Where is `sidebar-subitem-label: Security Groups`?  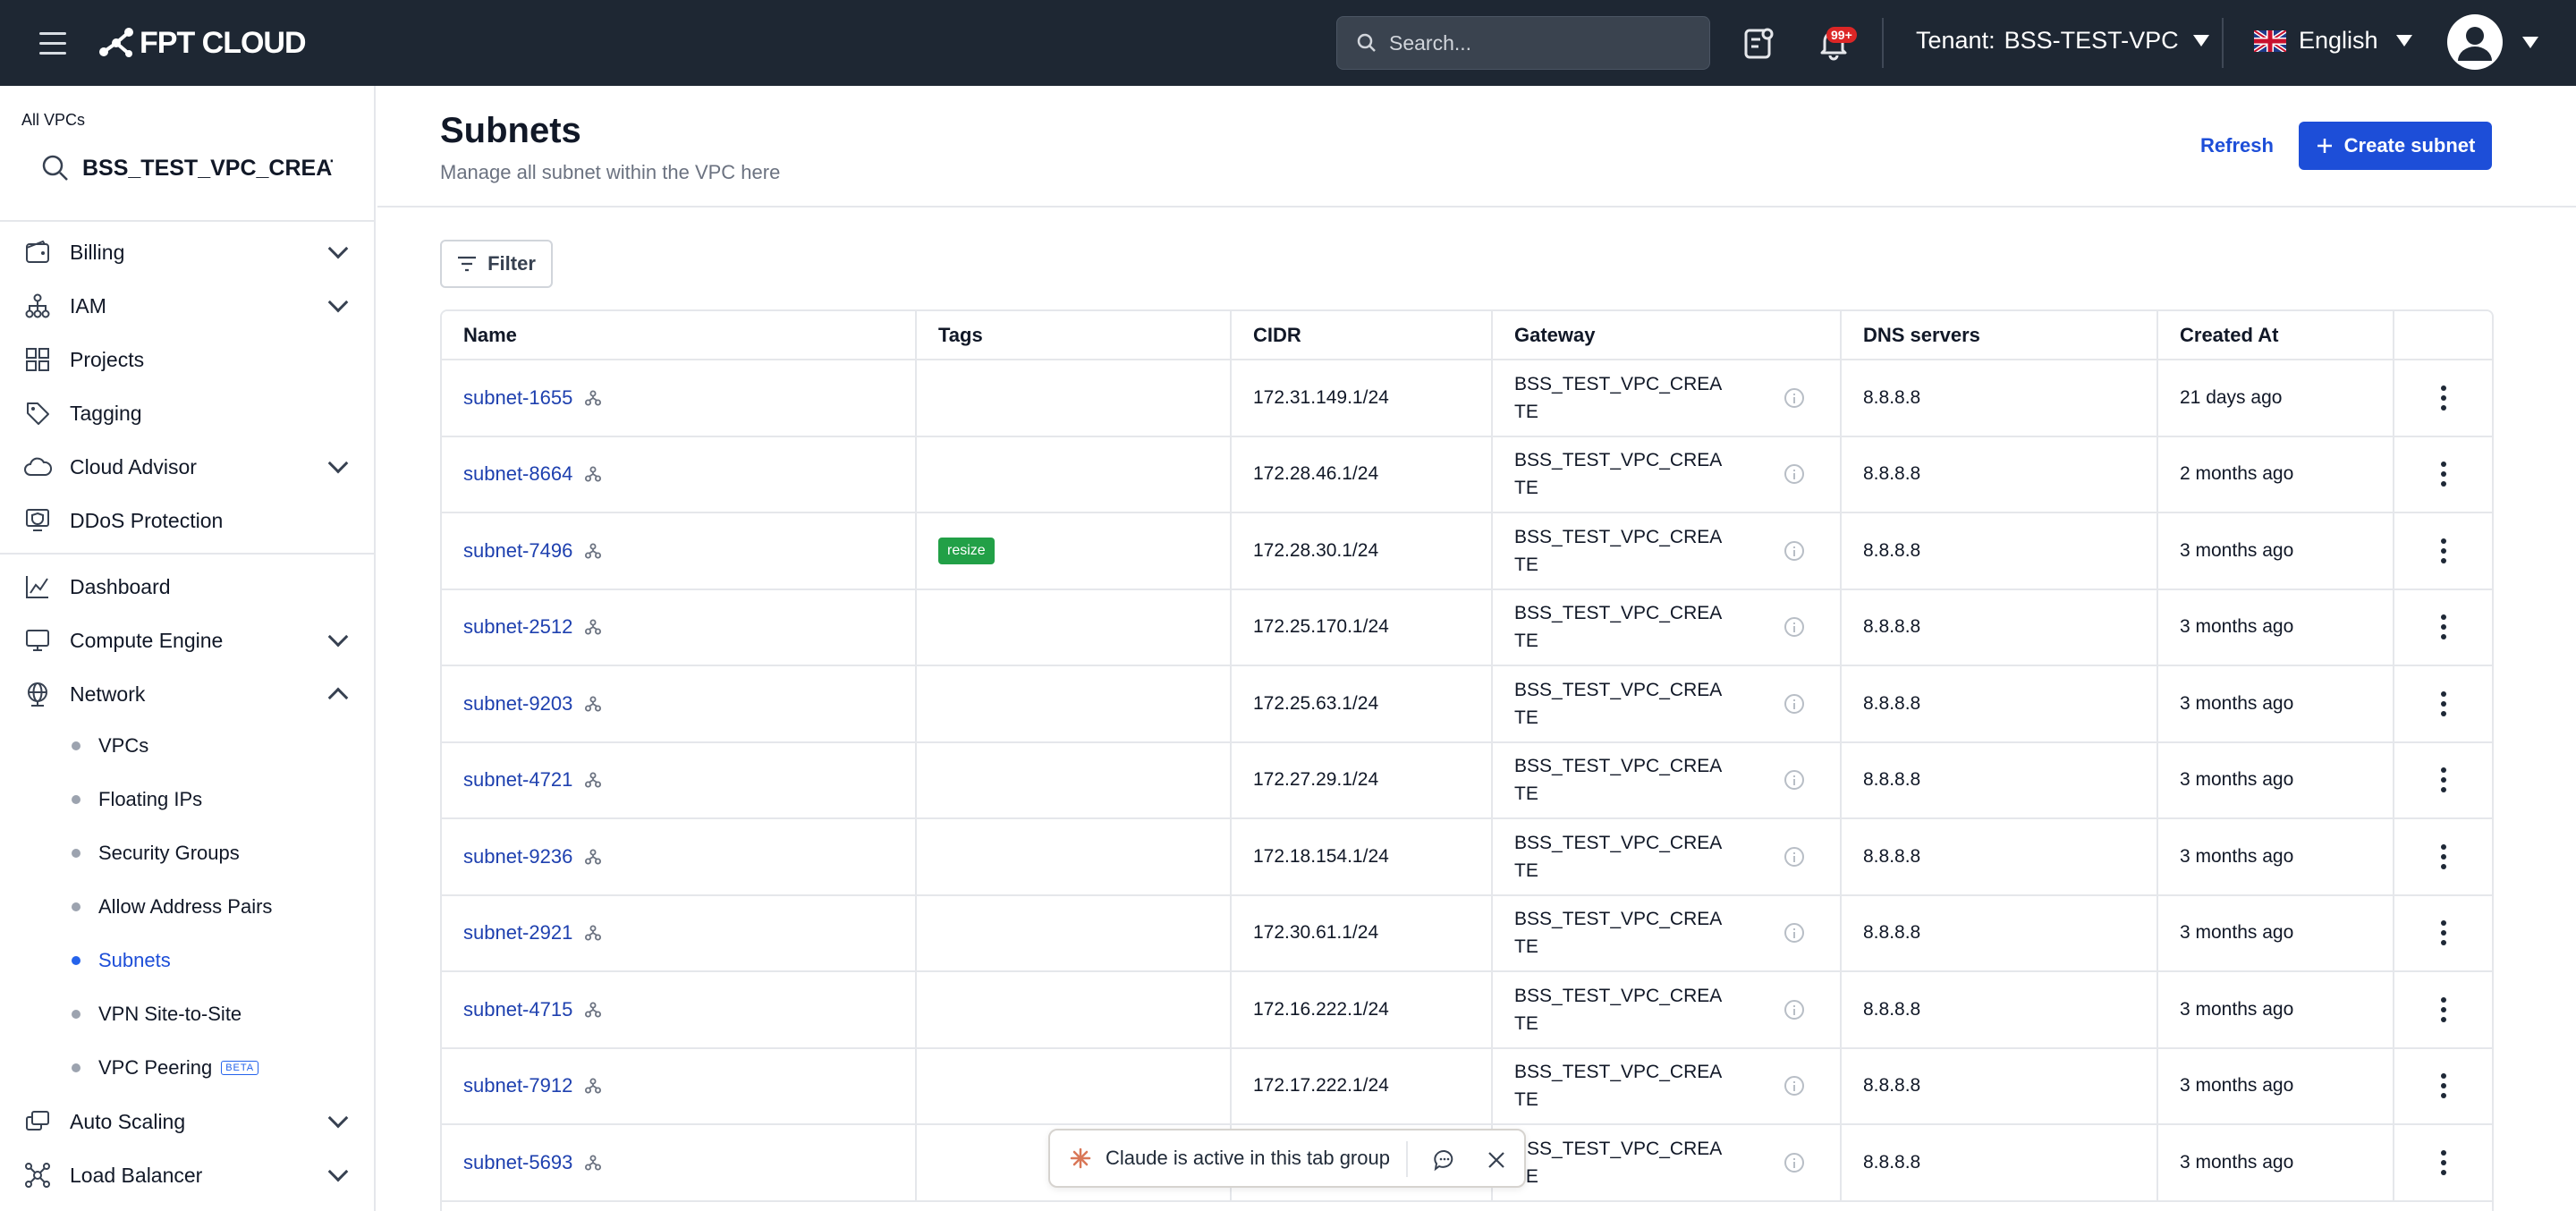 sidebar-subitem-label: Security Groups is located at coordinates (169, 853).